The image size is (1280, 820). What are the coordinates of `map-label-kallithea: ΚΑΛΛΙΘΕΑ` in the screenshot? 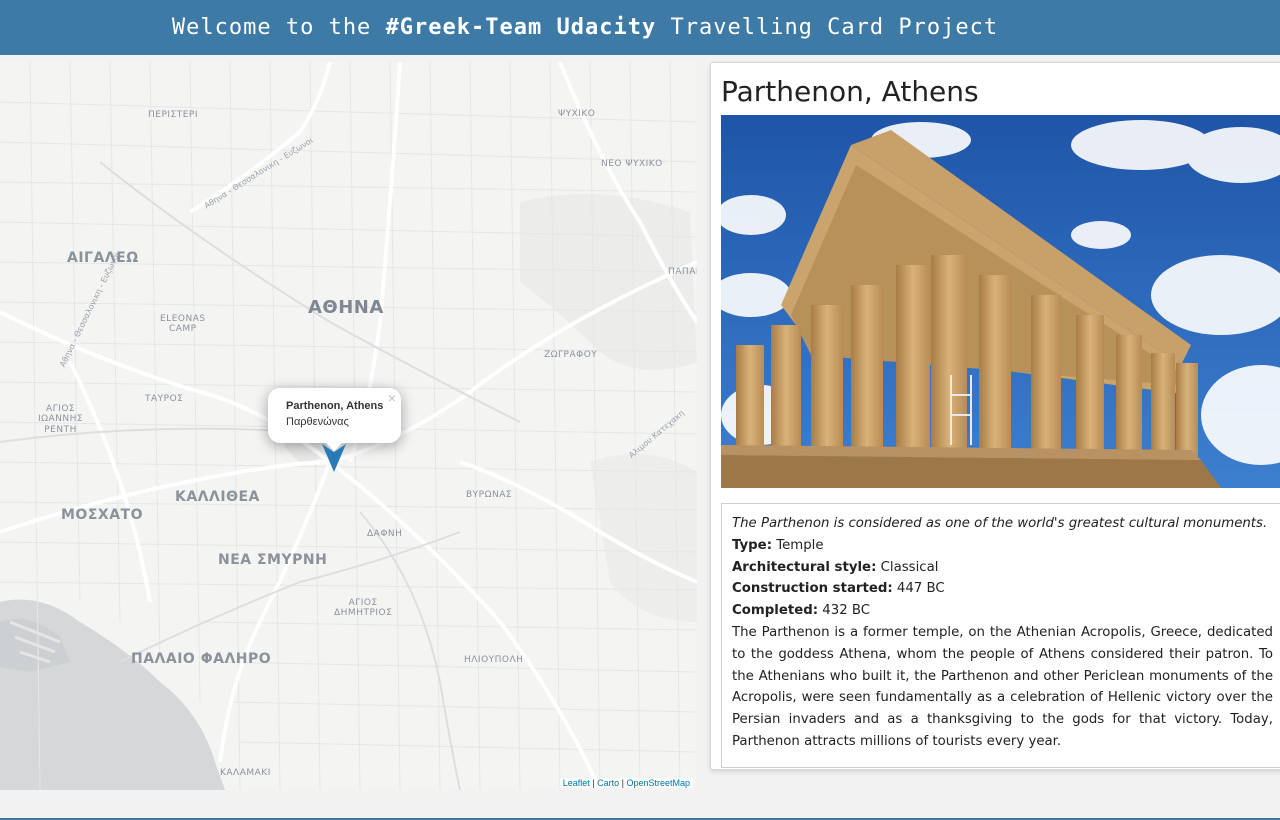 It's located at (217, 497).